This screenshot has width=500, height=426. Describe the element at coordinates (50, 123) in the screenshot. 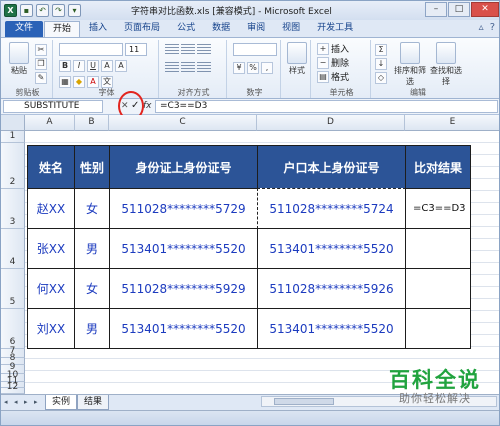

I see `column-header-a: A` at that location.